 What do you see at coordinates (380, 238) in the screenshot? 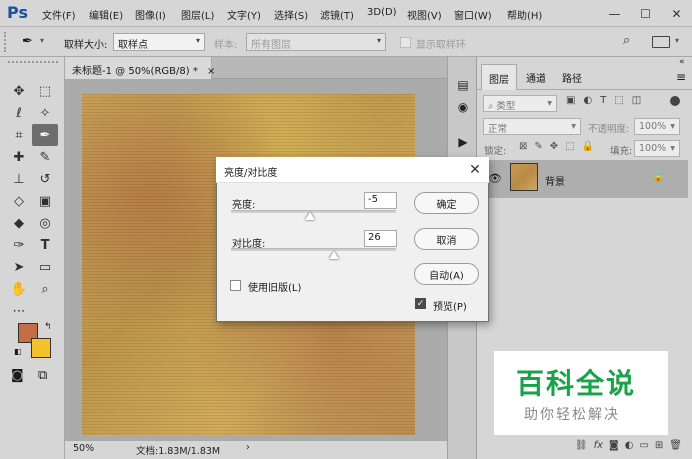
I see `contrast-input: 26` at bounding box center [380, 238].